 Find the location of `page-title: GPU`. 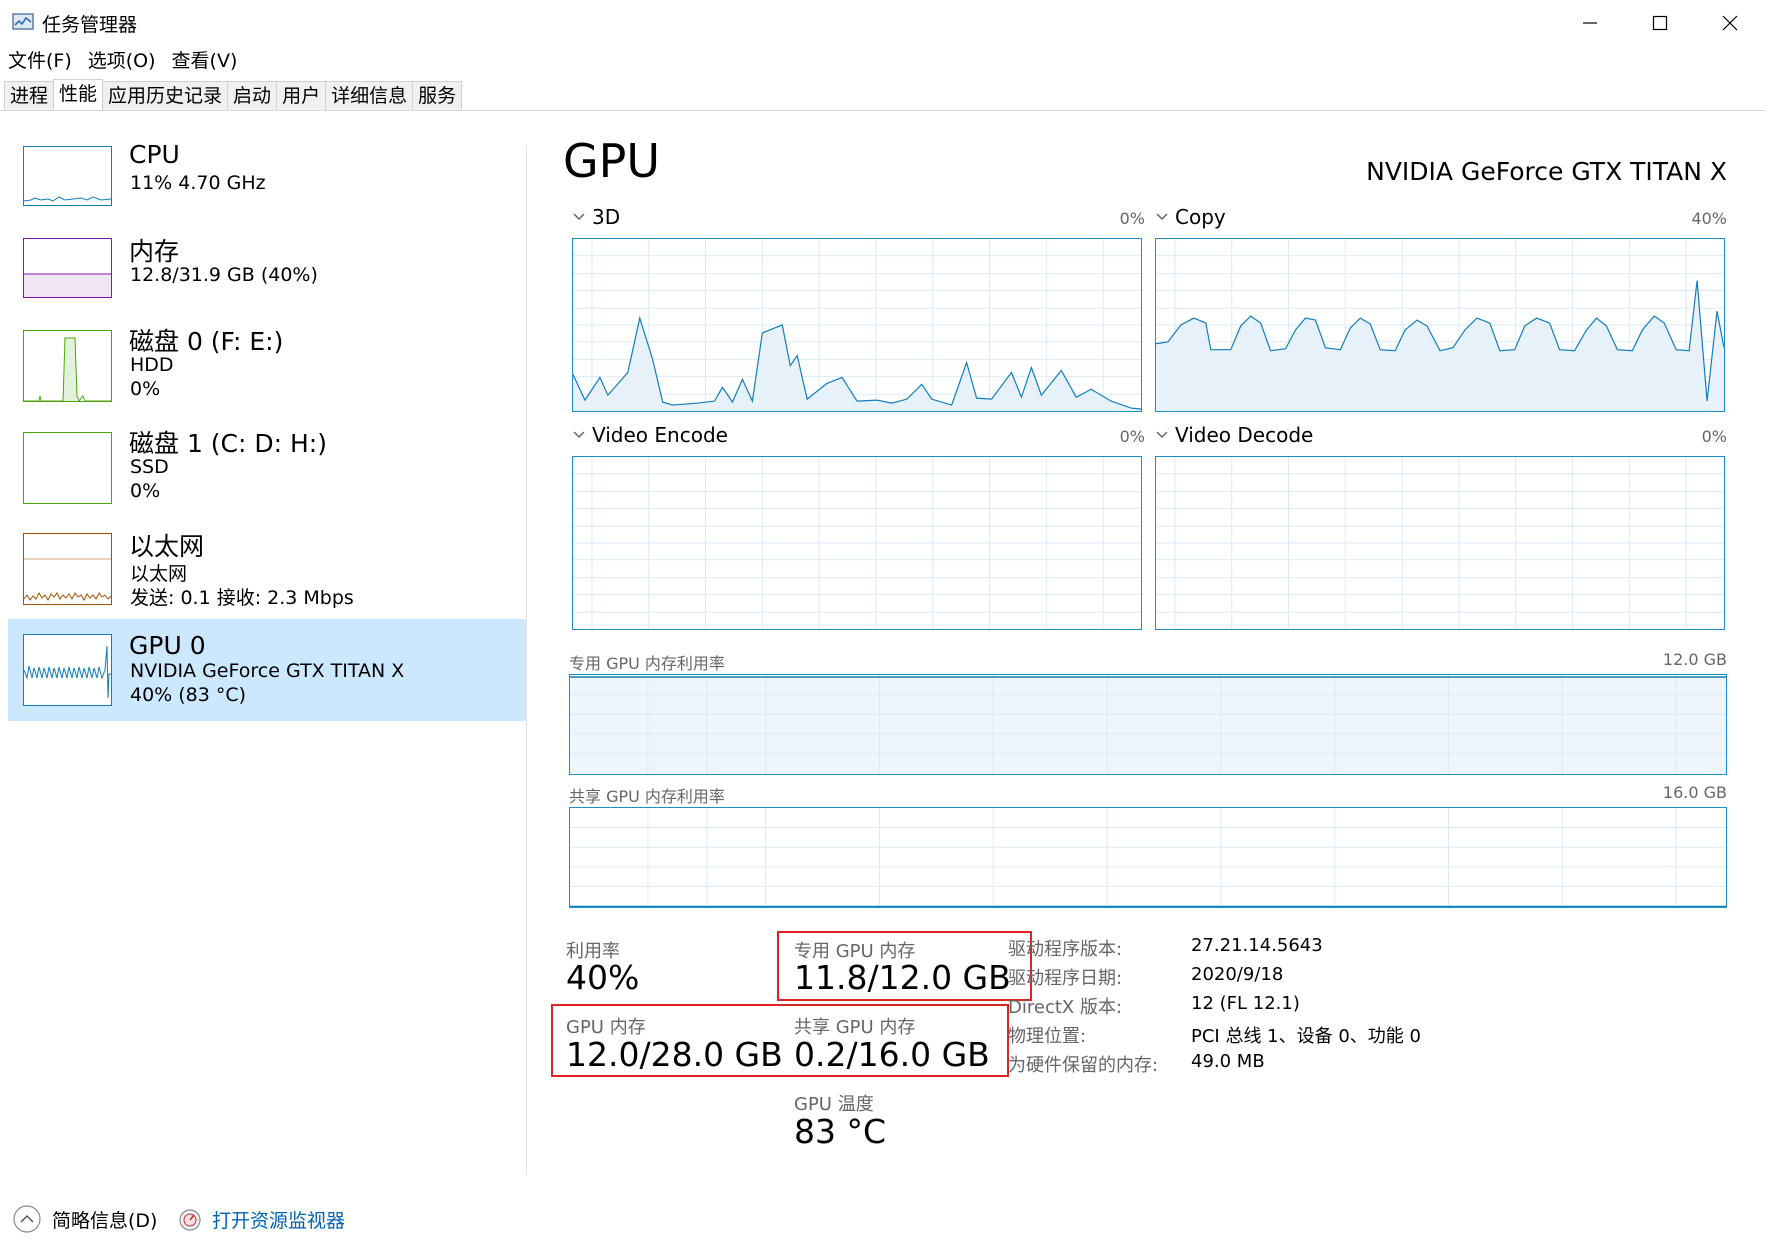

page-title: GPU is located at coordinates (612, 161).